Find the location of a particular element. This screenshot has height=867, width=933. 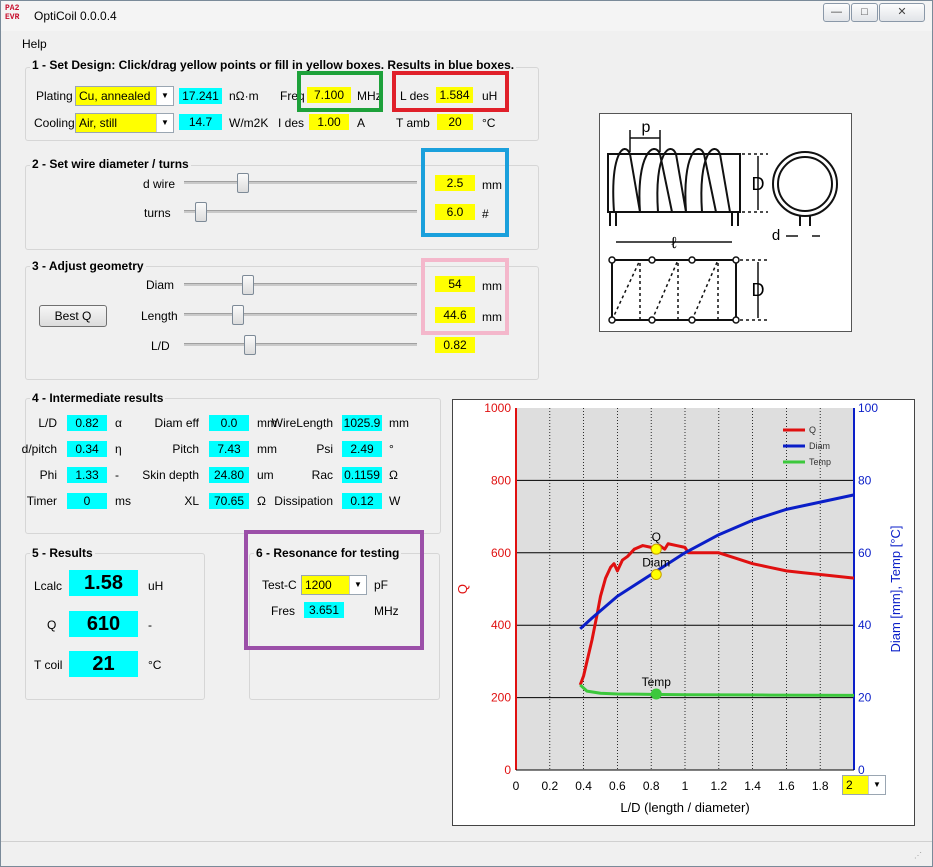

intermediate-unit: mm is located at coordinates (267, 449).